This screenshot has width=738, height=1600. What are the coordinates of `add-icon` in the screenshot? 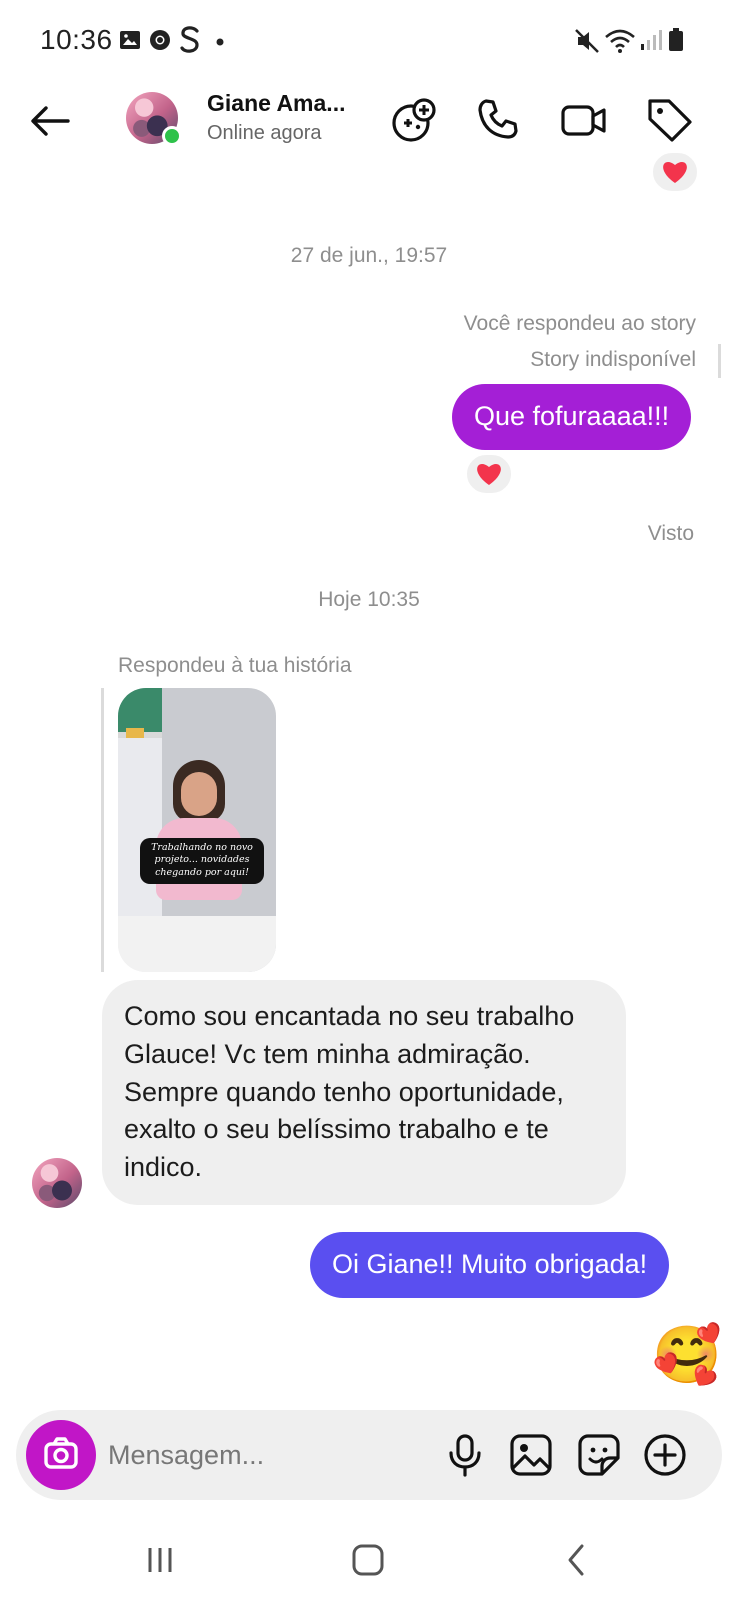 It's located at (665, 1455).